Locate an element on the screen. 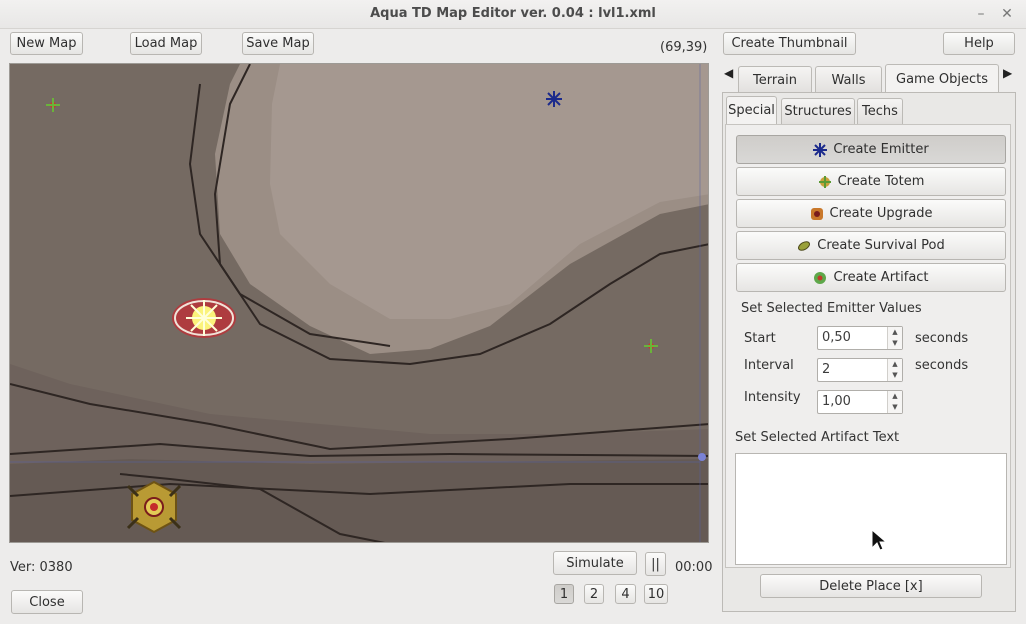 The height and width of the screenshot is (624, 1026). create-totem-label: Create Totem is located at coordinates (881, 181).